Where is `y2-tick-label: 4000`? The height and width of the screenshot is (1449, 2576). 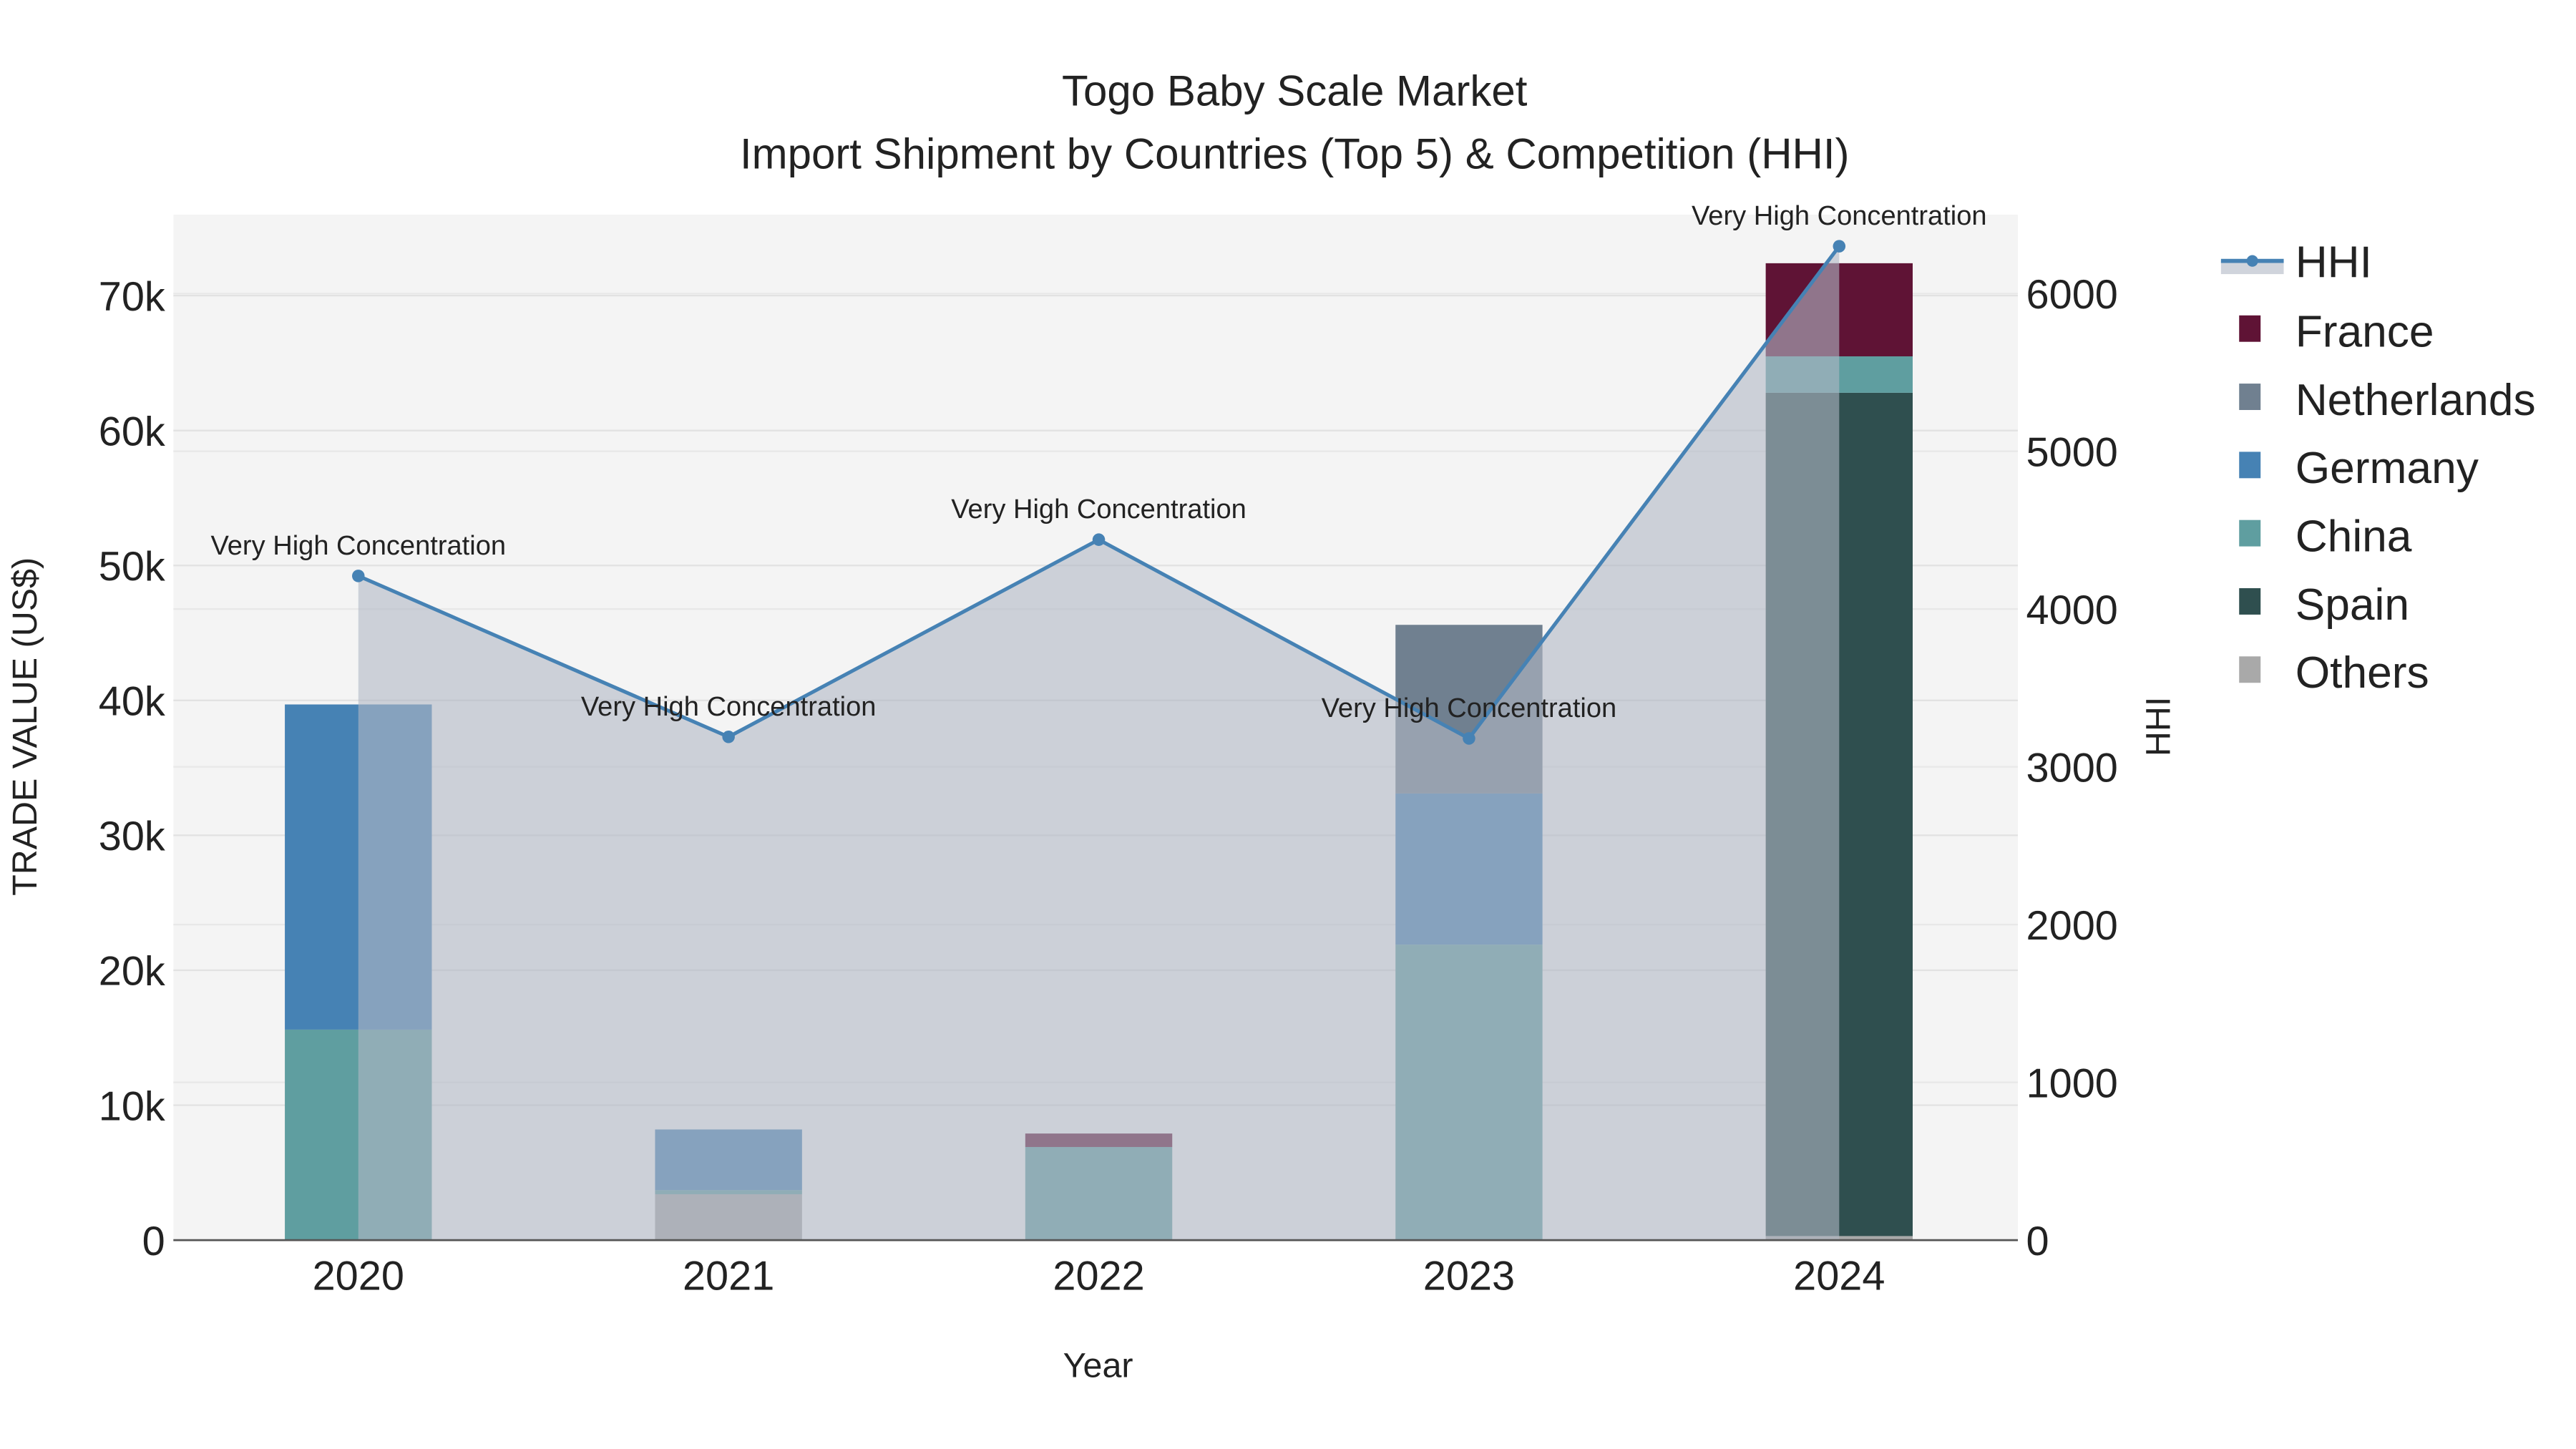 y2-tick-label: 4000 is located at coordinates (2072, 610).